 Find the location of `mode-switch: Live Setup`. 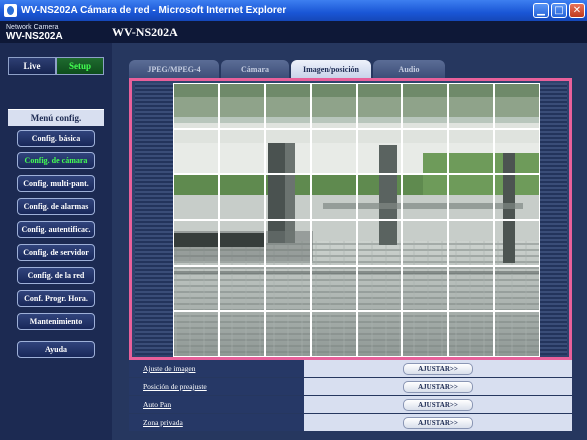

mode-switch: Live Setup is located at coordinates (56, 66).